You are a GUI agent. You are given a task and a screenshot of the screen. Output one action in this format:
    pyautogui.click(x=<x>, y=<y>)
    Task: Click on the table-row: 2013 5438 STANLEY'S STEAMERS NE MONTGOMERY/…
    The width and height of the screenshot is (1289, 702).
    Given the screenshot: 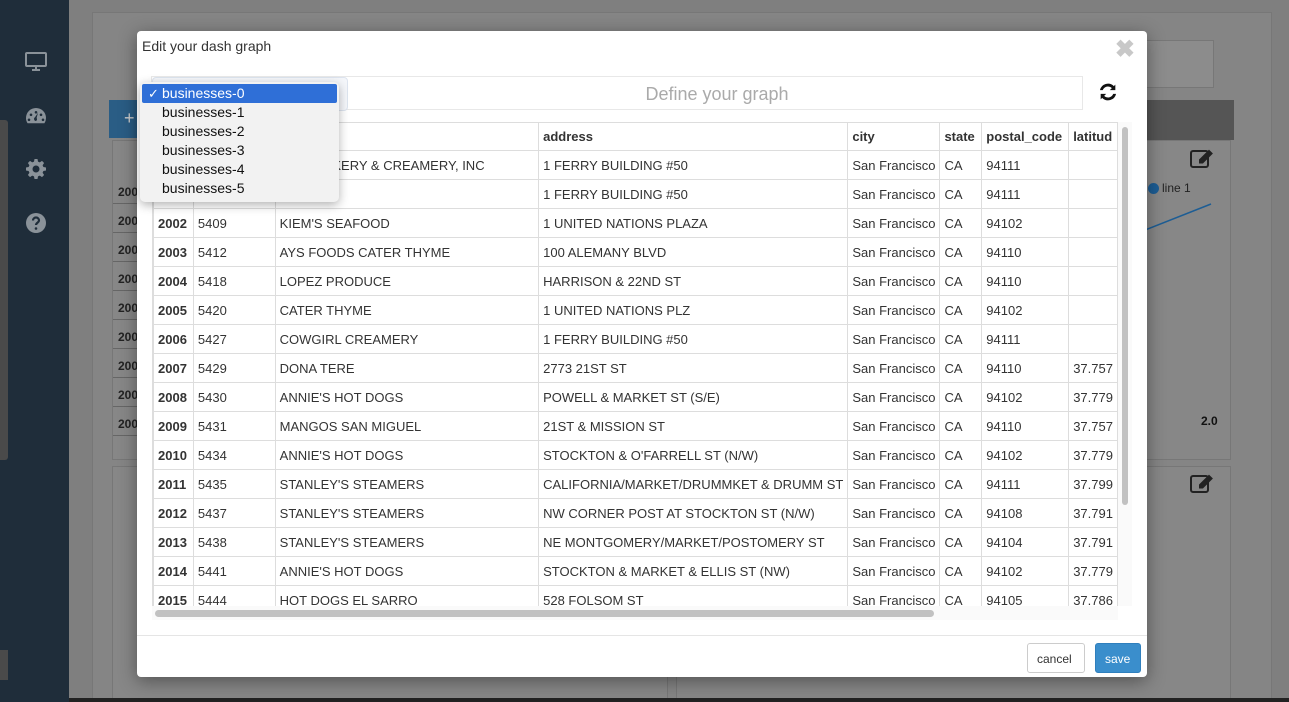 What is the action you would take?
    pyautogui.click(x=635, y=542)
    